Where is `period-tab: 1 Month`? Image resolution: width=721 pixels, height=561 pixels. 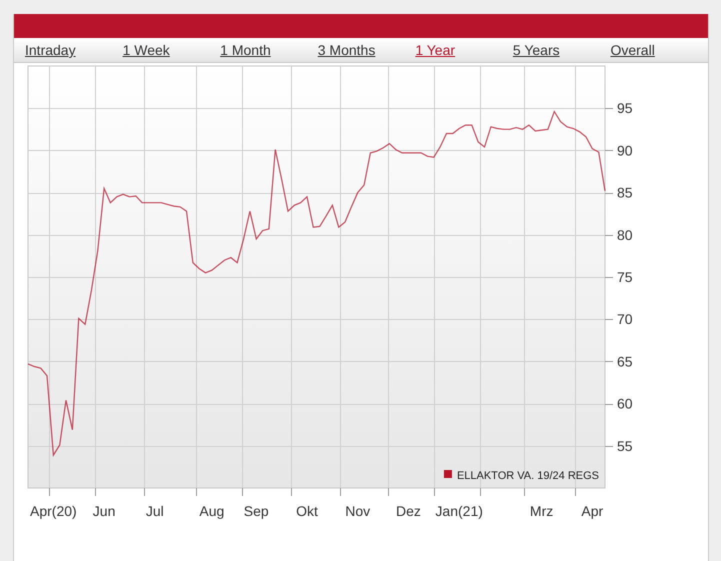 period-tab: 1 Month is located at coordinates (269, 50).